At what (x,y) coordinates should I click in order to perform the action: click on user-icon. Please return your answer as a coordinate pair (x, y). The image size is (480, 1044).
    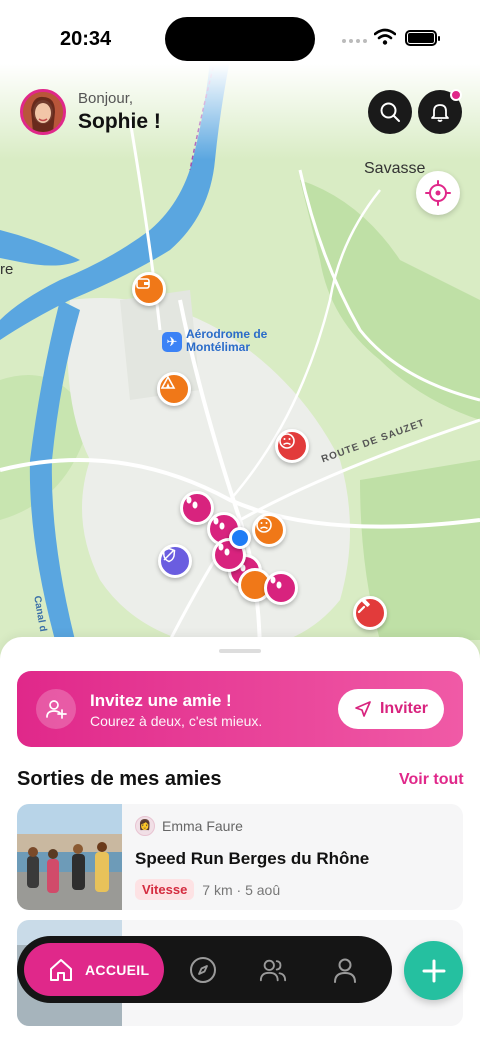
    Looking at the image, I should click on (345, 970).